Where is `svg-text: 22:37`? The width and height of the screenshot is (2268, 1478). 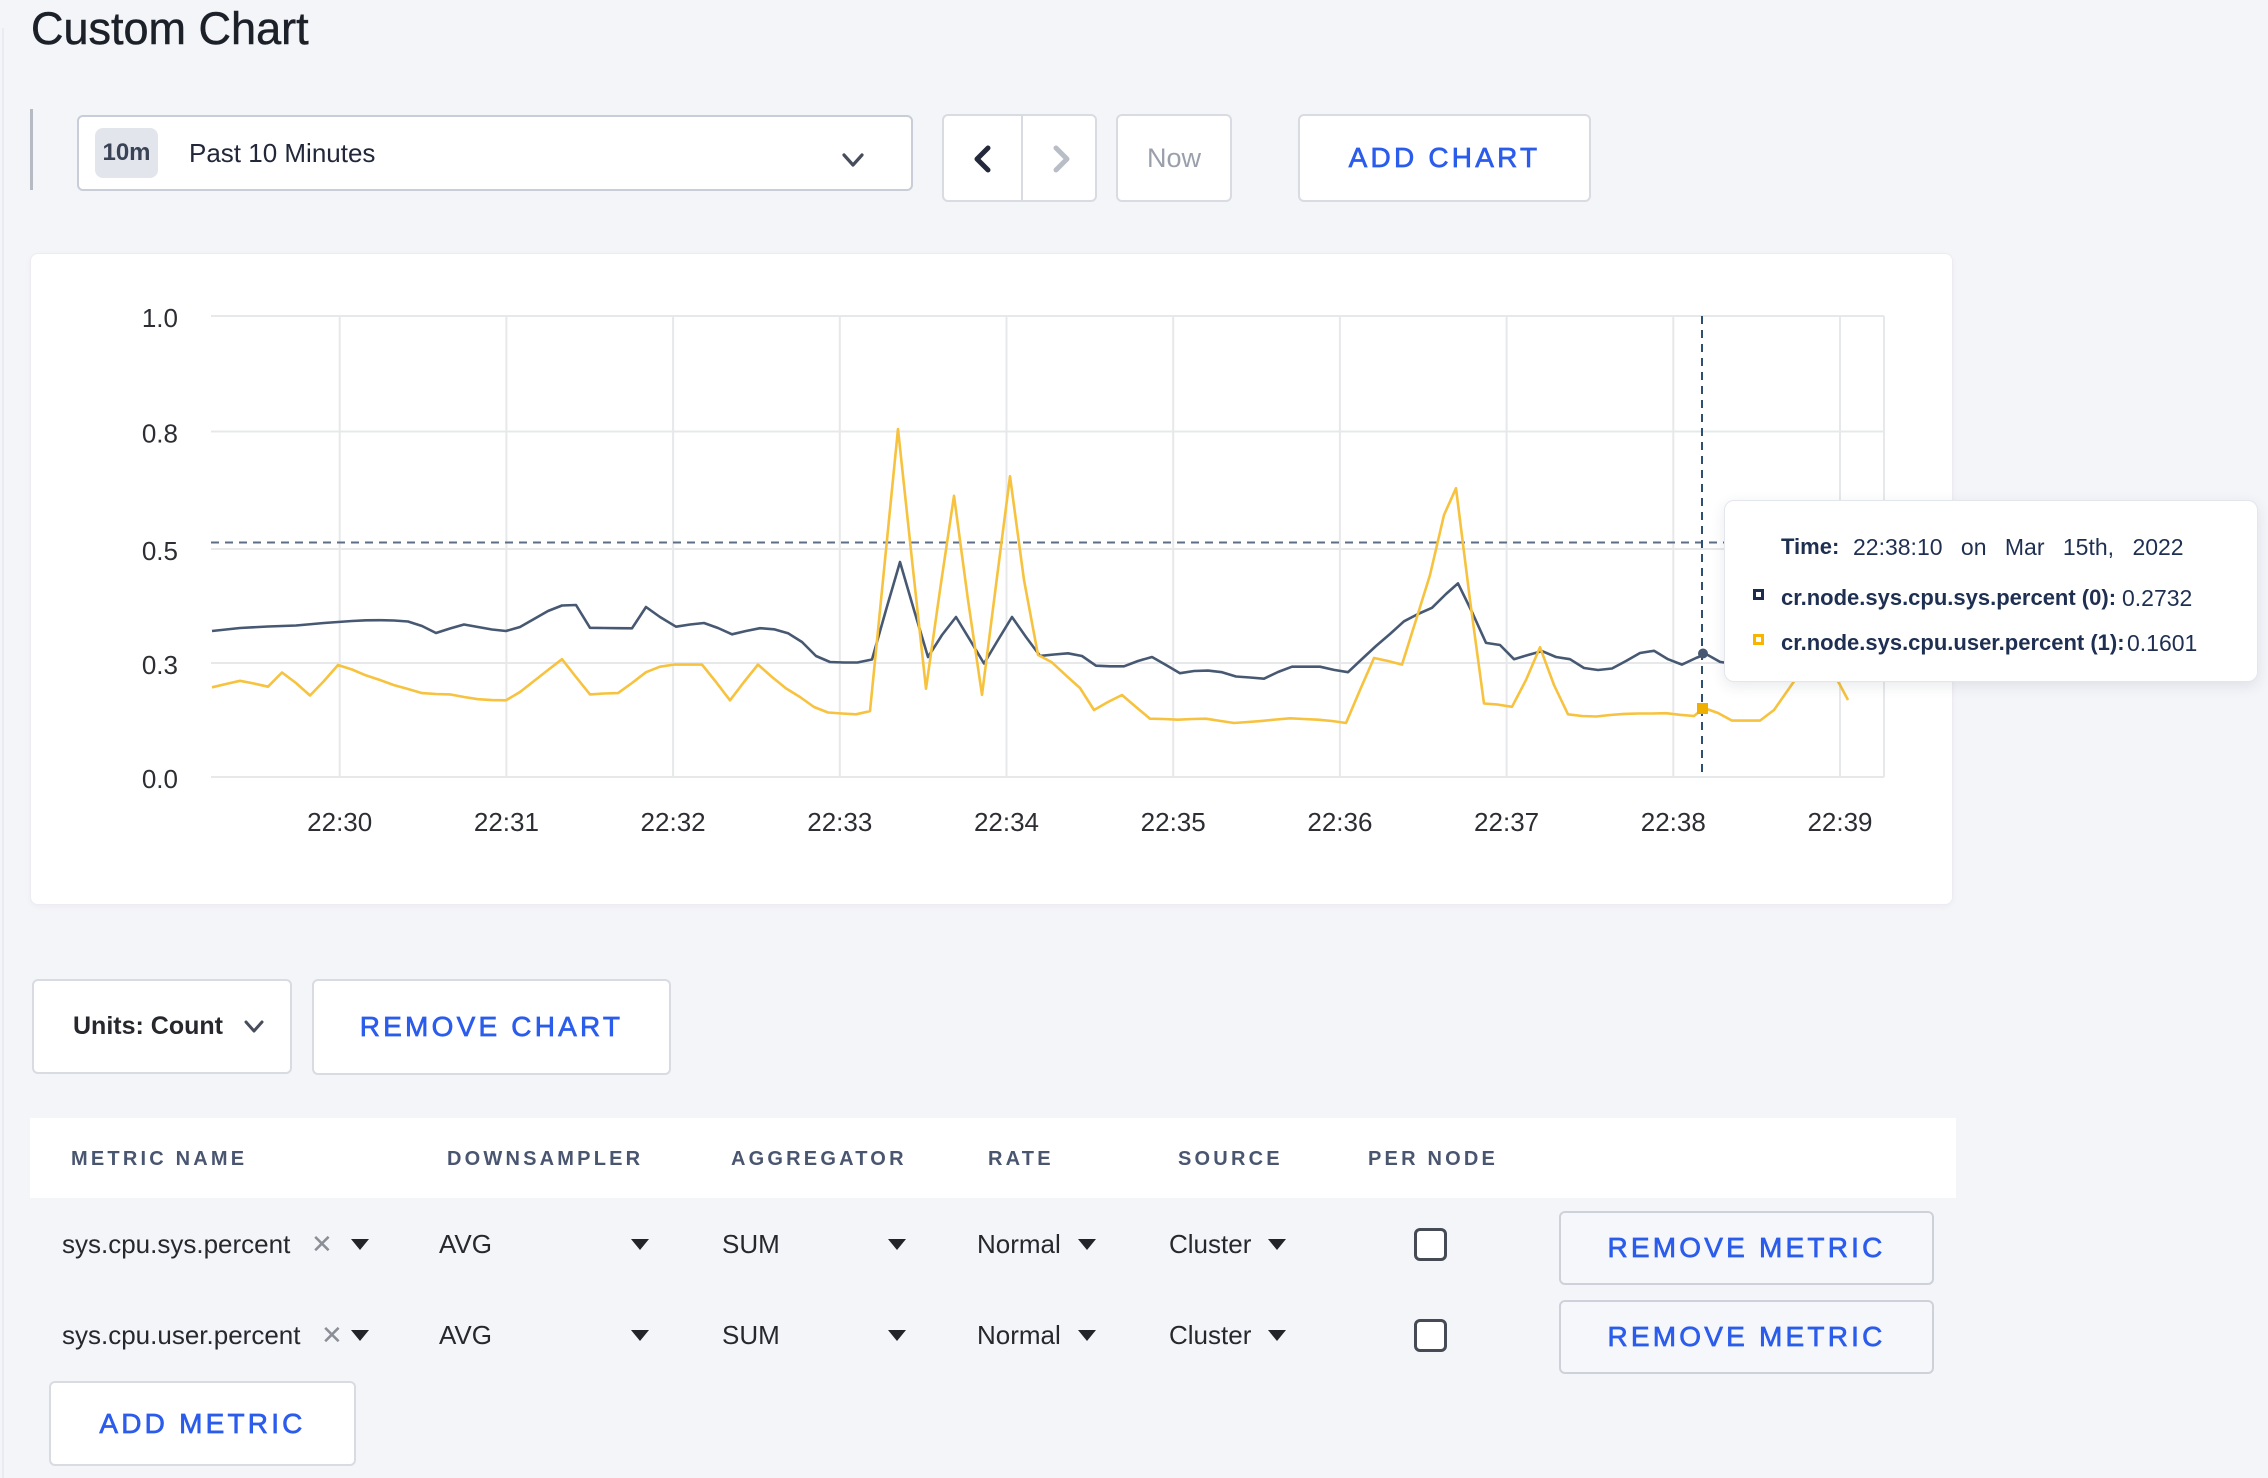 svg-text: 22:37 is located at coordinates (1506, 822).